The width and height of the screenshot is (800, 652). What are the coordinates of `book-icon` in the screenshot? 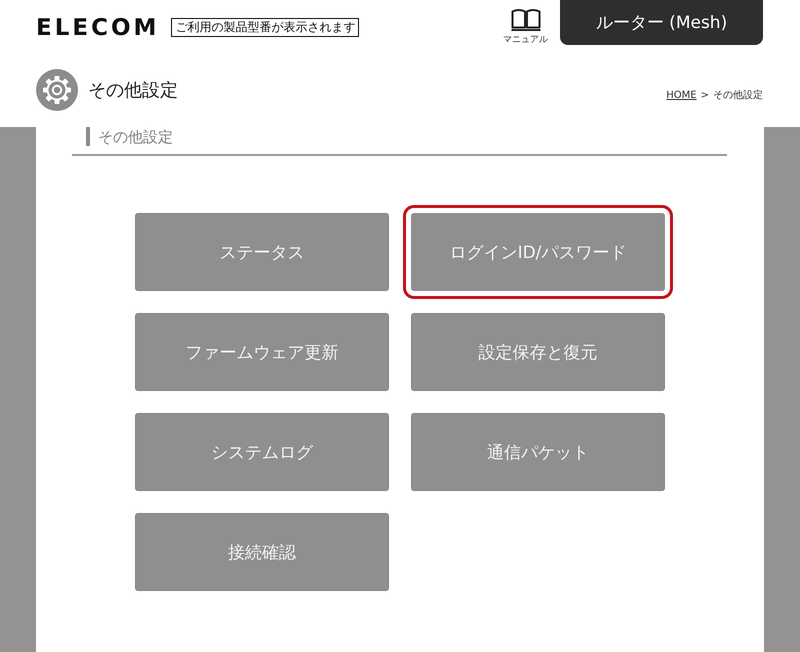 It's located at (525, 19).